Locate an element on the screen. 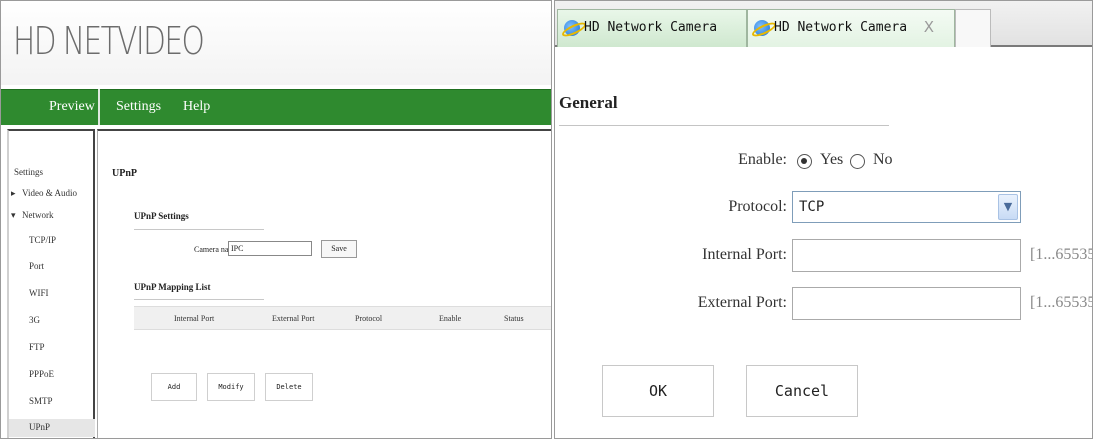 This screenshot has width=1093, height=439. protocol-label: Protocol: is located at coordinates (757, 206).